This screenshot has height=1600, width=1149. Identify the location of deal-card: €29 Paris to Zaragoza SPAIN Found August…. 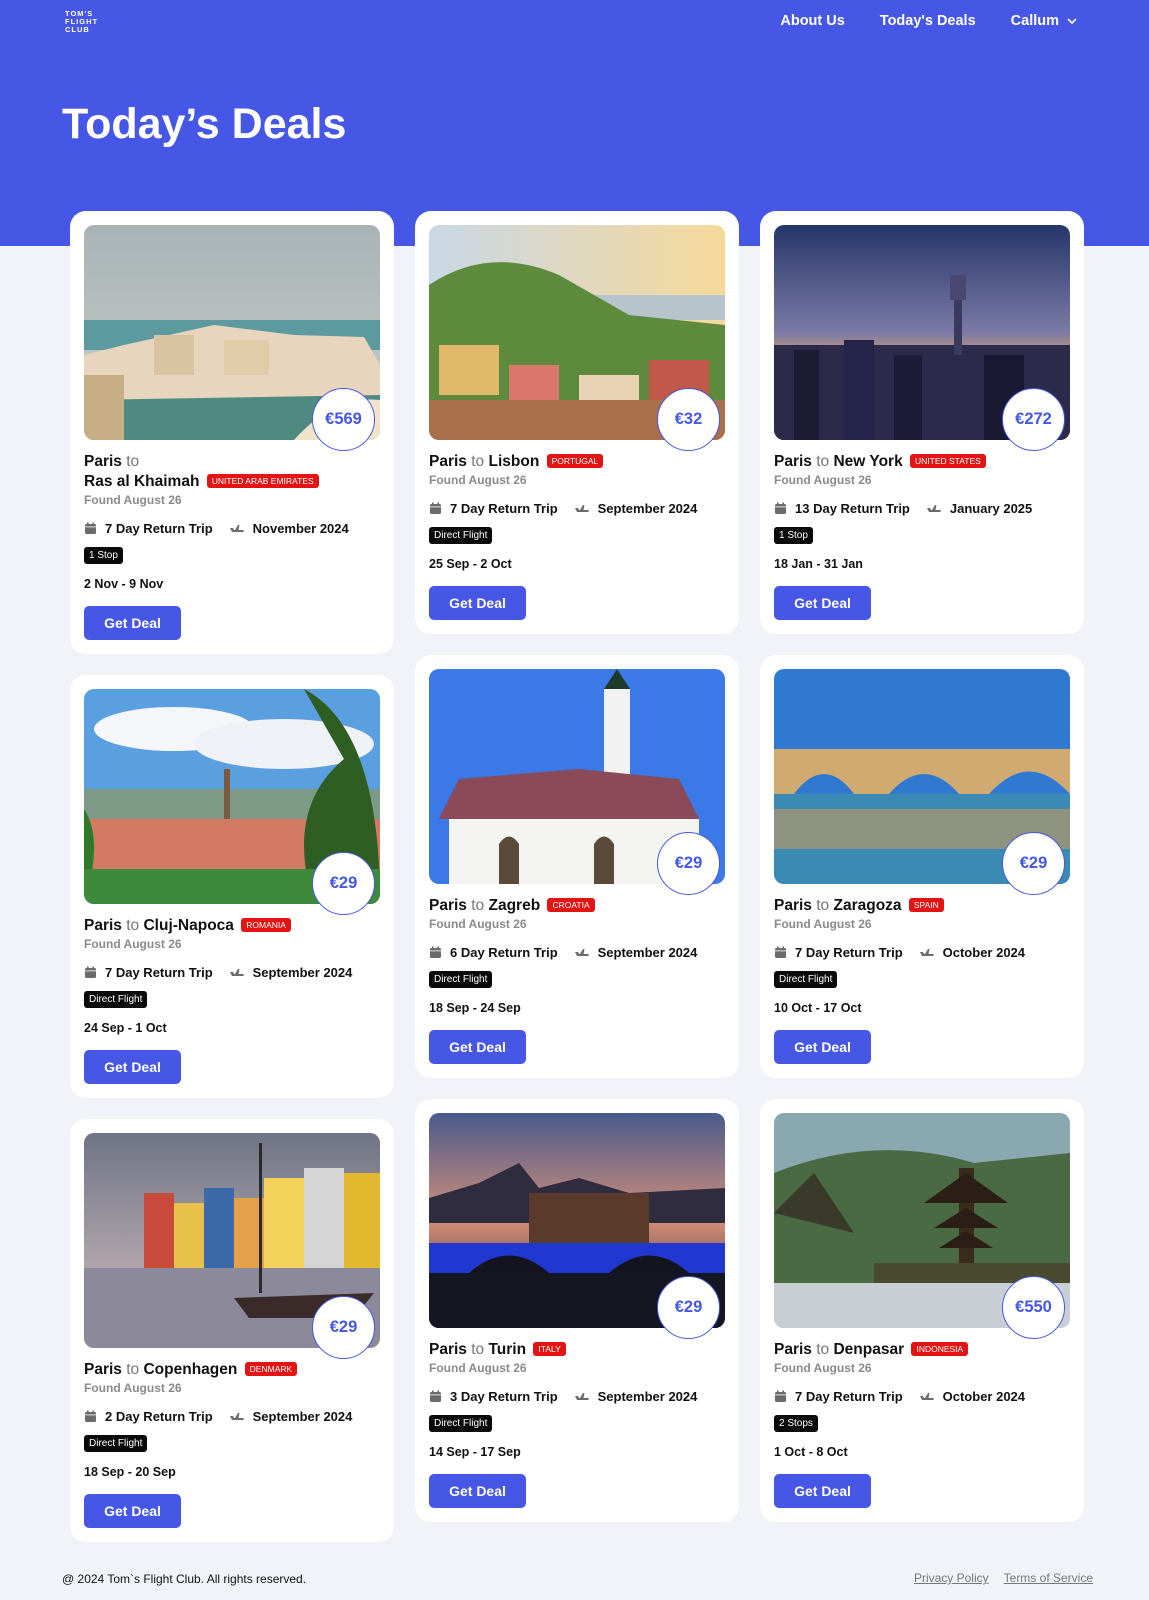
(922, 866).